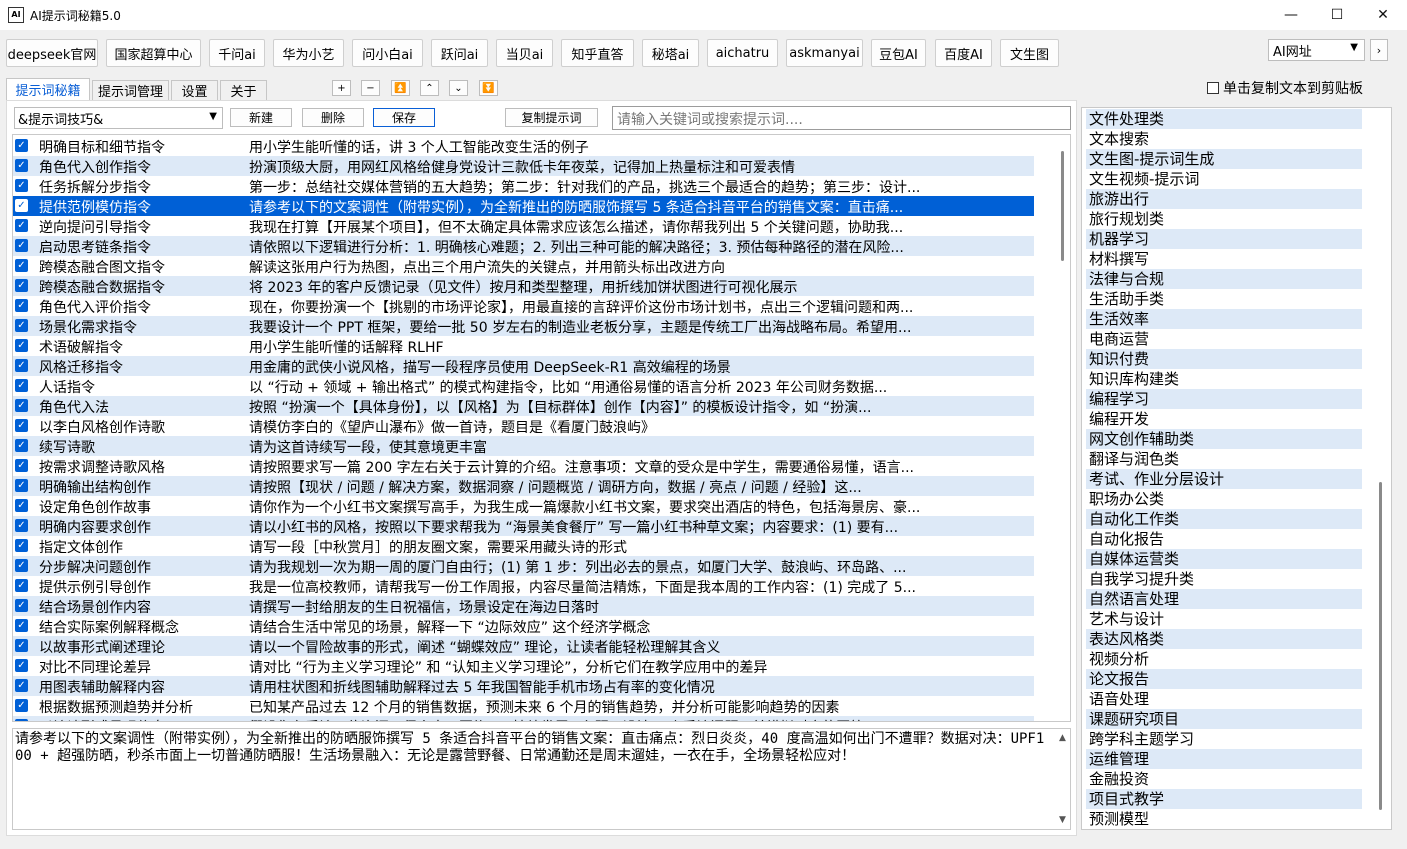 This screenshot has height=849, width=1407. I want to click on category-item: 跨学科主题学习, so click(1224, 739).